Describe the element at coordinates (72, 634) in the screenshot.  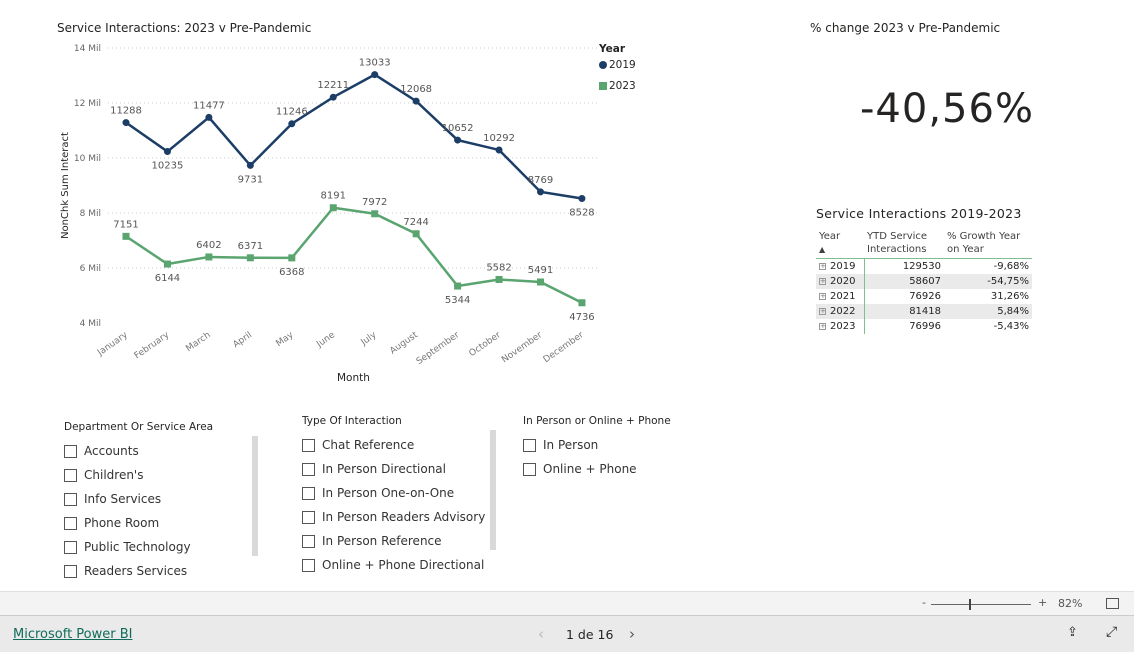
I see `power-bi-link: Microsoft Power BI` at that location.